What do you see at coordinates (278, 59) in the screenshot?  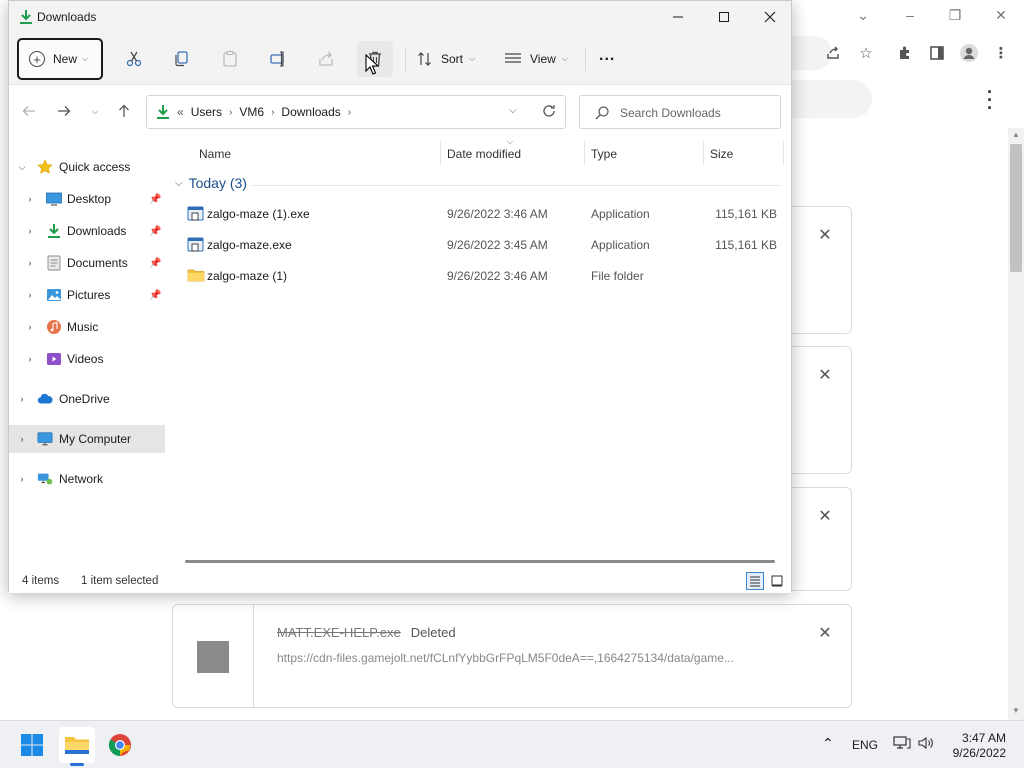 I see `rename-icon` at bounding box center [278, 59].